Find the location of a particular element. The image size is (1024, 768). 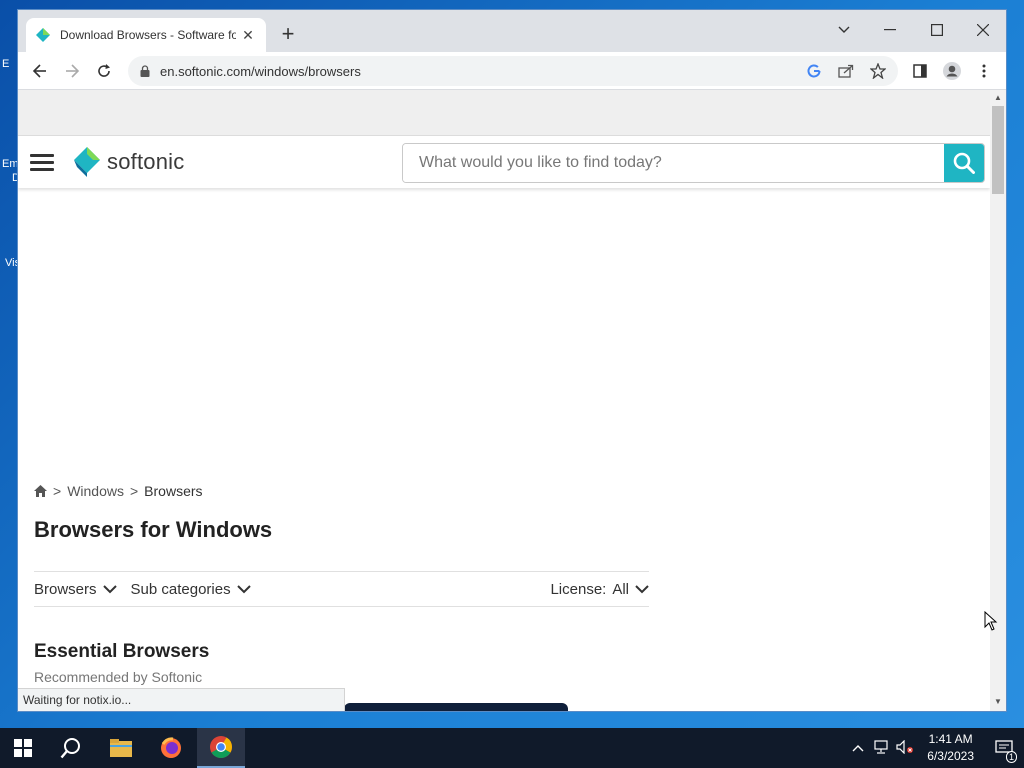

folder-icon is located at coordinates (121, 748).